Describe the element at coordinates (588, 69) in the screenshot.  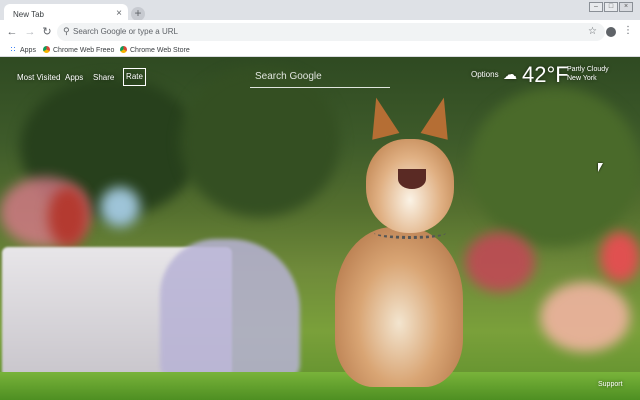
I see `weather-condition: Partly Cloudy` at that location.